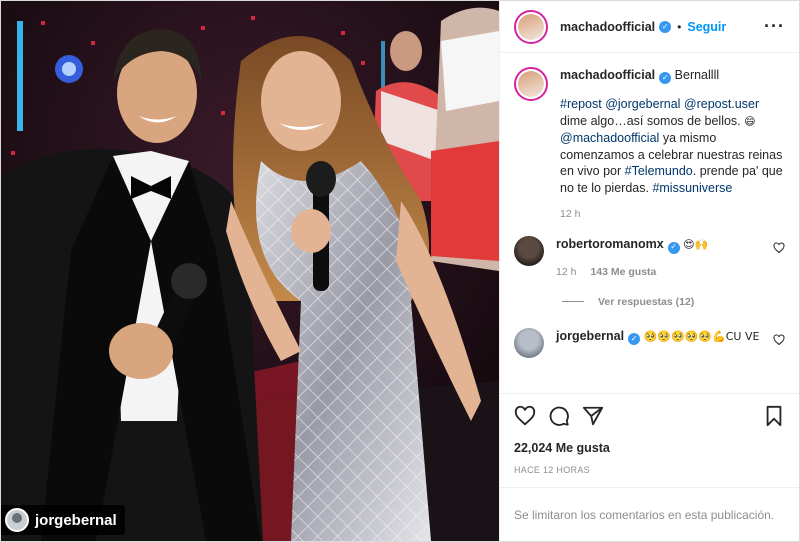  I want to click on avatar, so click(531, 26).